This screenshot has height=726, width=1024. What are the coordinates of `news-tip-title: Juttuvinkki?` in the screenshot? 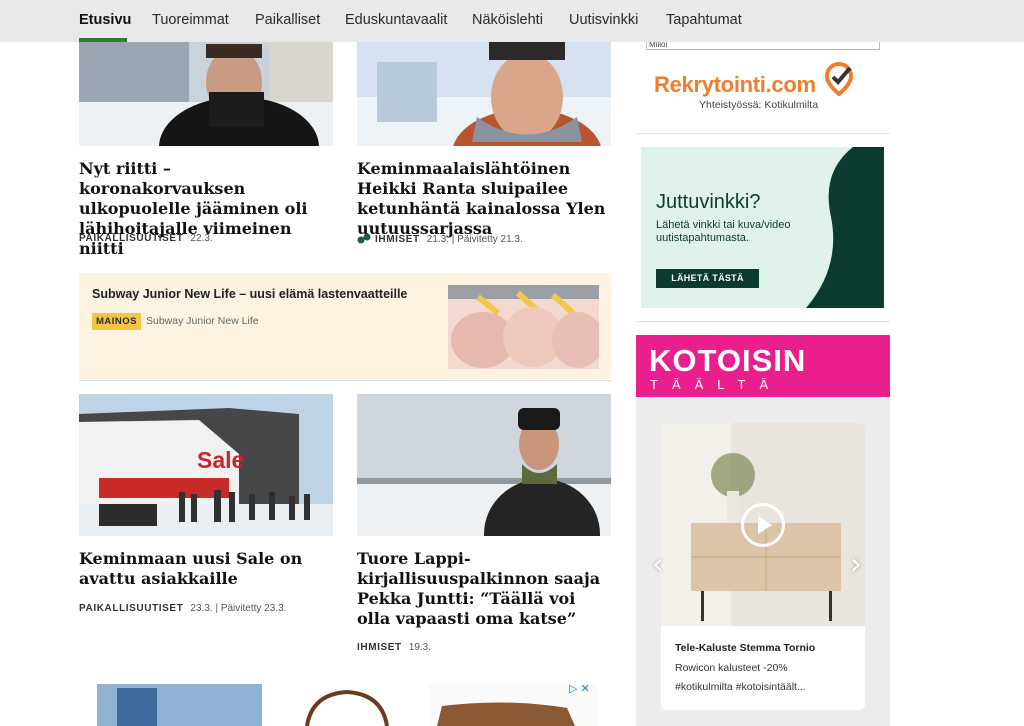 It's located at (708, 202).